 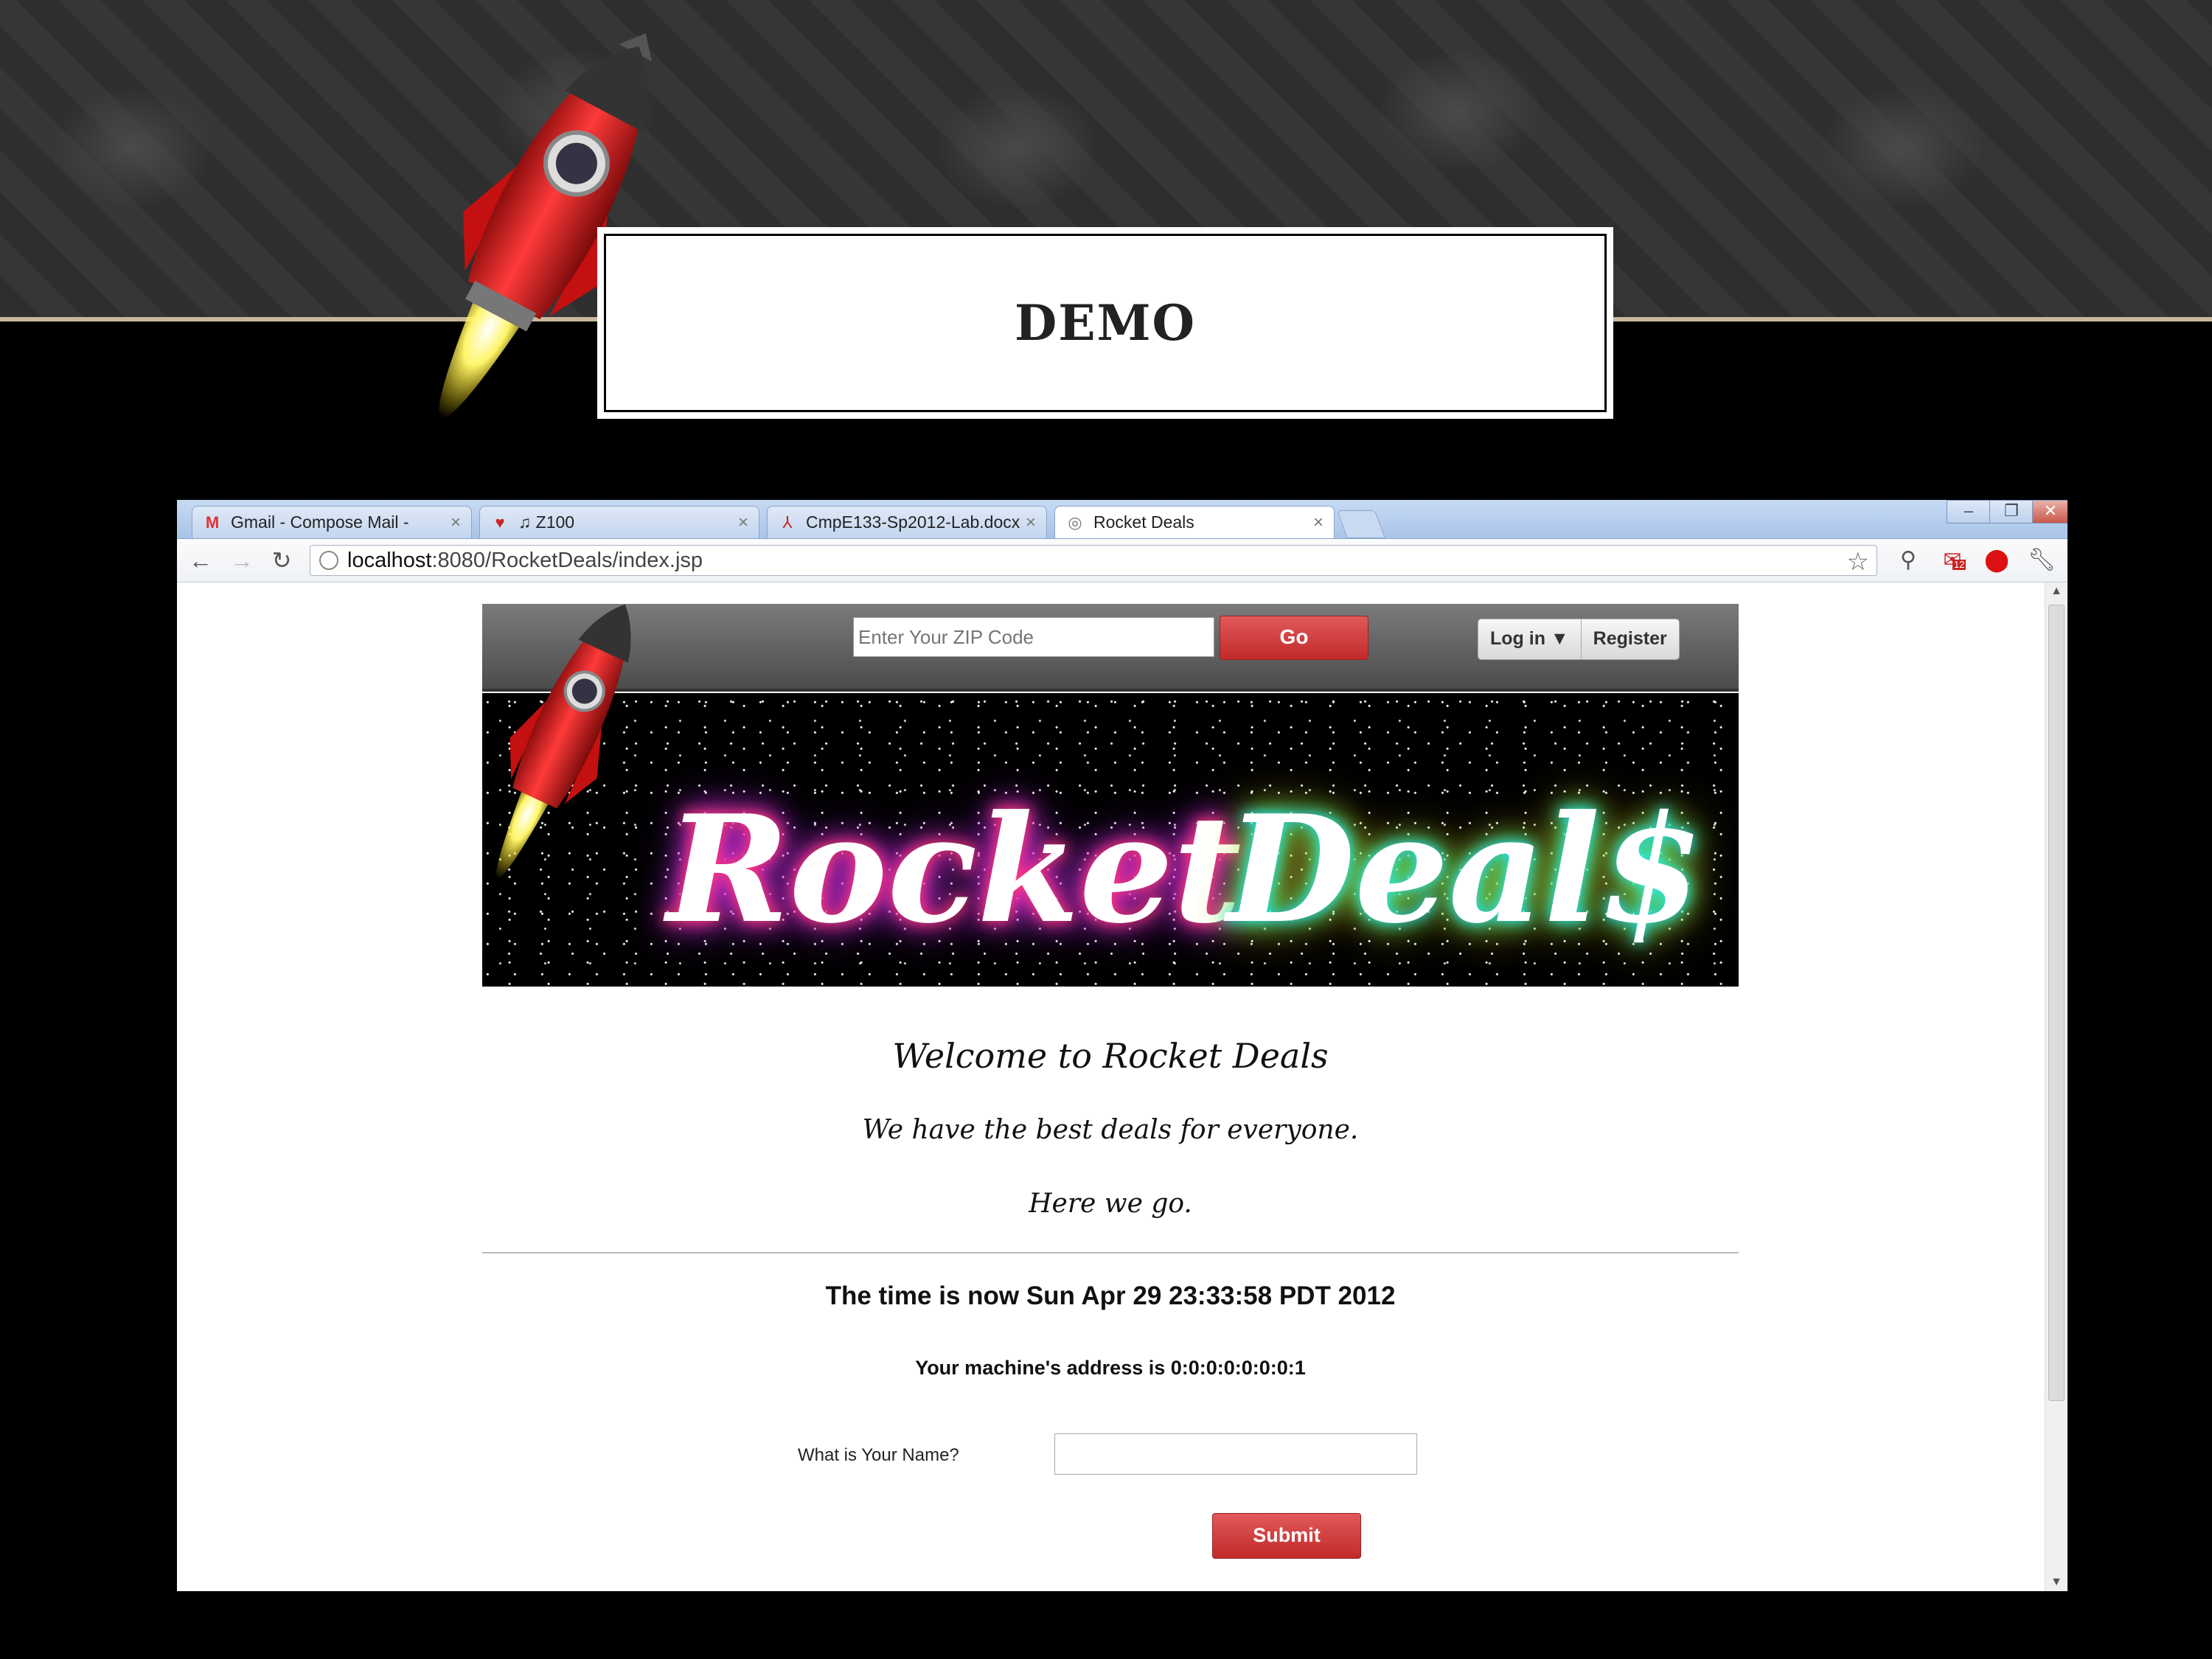 What do you see at coordinates (1093, 560) in the screenshot?
I see `address-bar: localhost:8080/RocketDeals/index.jsp ☆` at bounding box center [1093, 560].